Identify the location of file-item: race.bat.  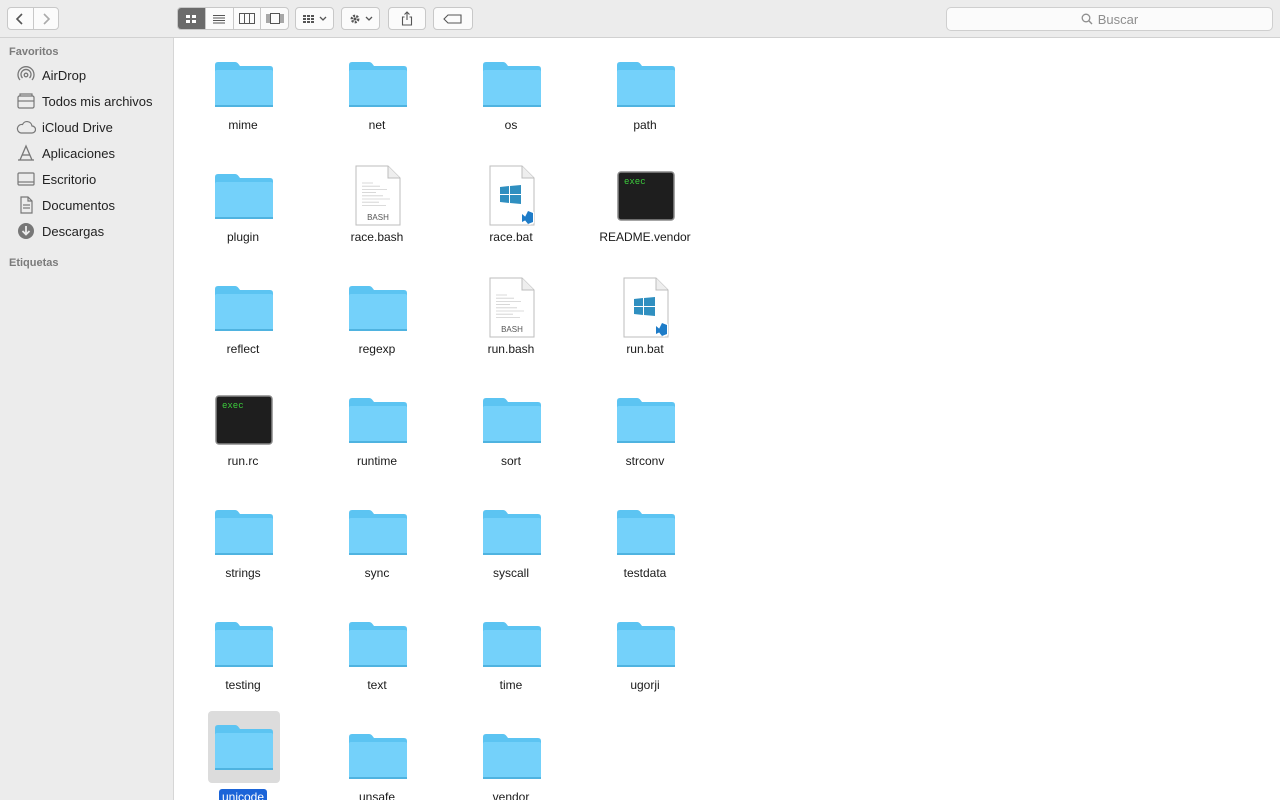
(511, 209).